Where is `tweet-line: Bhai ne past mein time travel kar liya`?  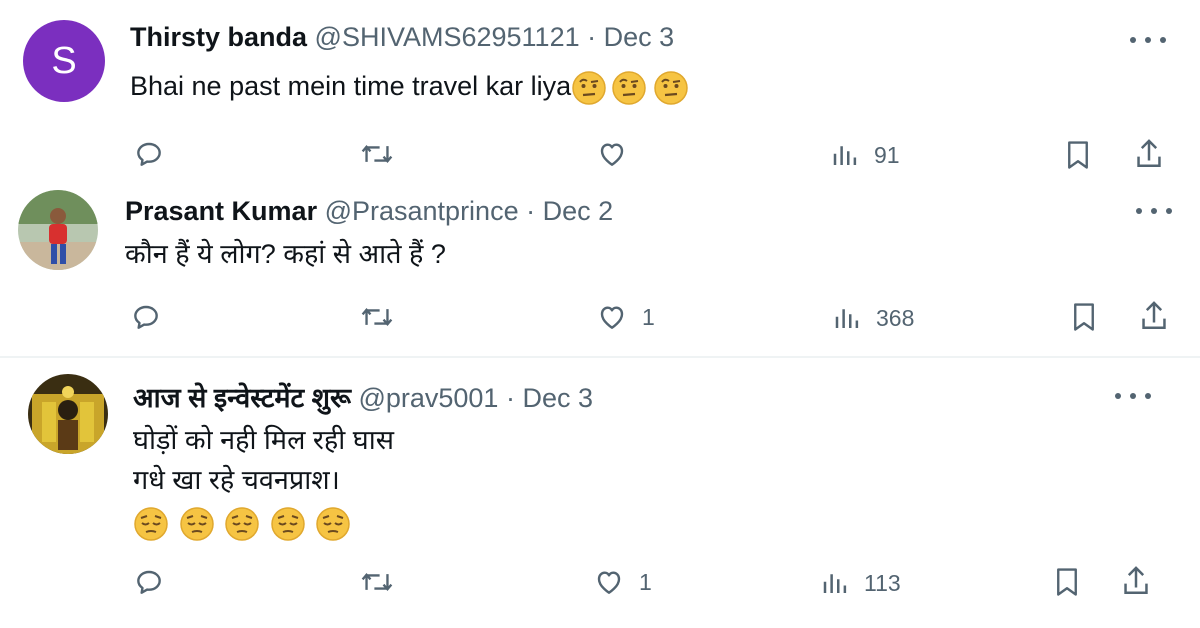
tweet-line: Bhai ne past mein time travel kar liya is located at coordinates (351, 86).